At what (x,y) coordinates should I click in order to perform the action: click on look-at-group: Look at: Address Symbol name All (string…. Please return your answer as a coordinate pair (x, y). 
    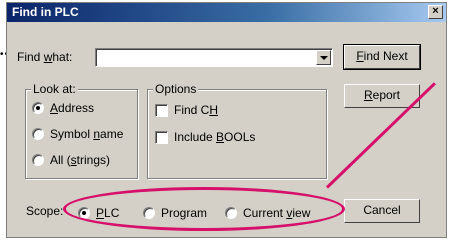
    Looking at the image, I should click on (81, 130).